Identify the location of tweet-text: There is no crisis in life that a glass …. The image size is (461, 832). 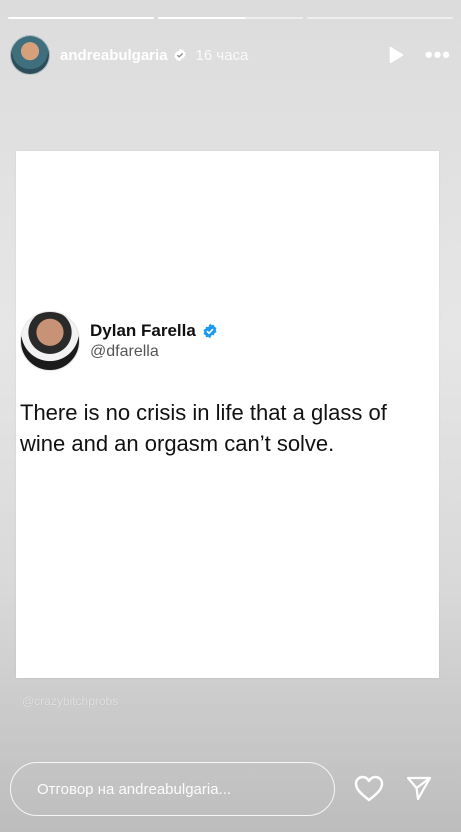
(203, 428).